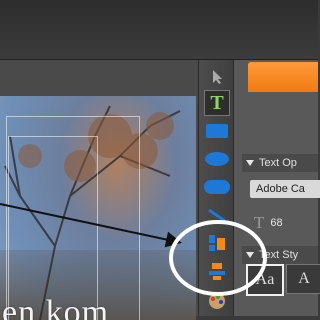 The height and width of the screenshot is (320, 320). What do you see at coordinates (280, 163) in the screenshot?
I see `text-options-section-header: Text Op` at bounding box center [280, 163].